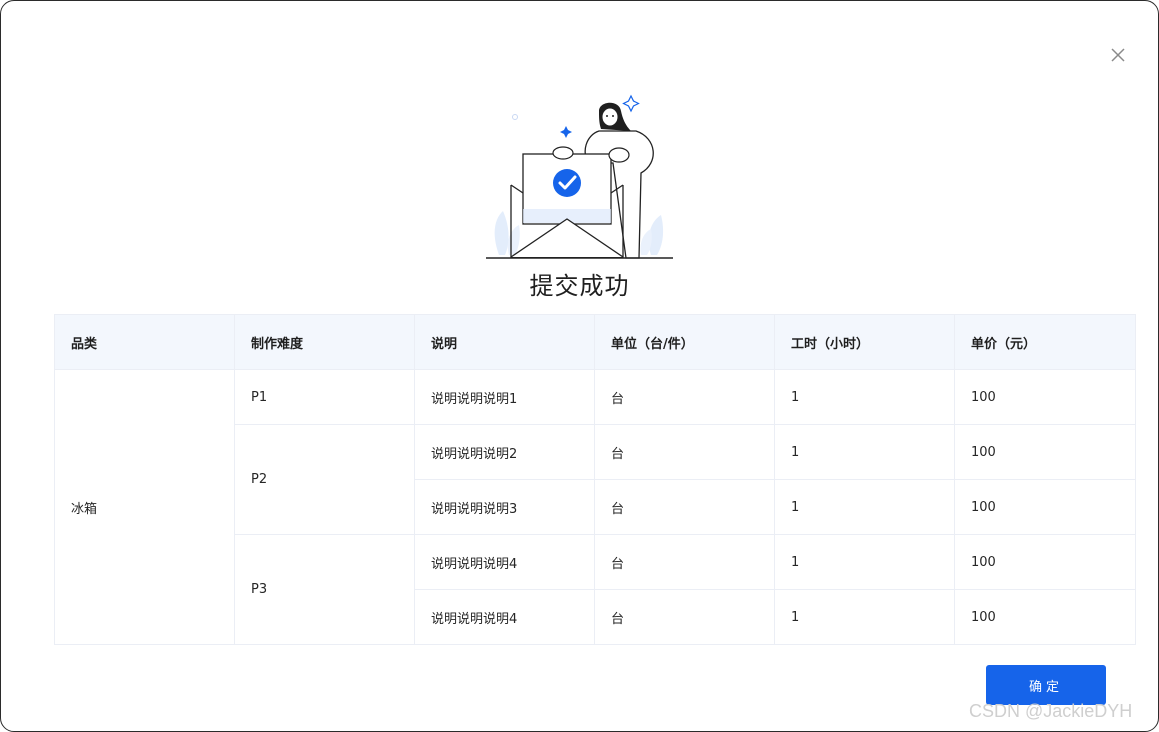 The image size is (1159, 732). What do you see at coordinates (1046, 685) in the screenshot?
I see `confirm-button: 确定` at bounding box center [1046, 685].